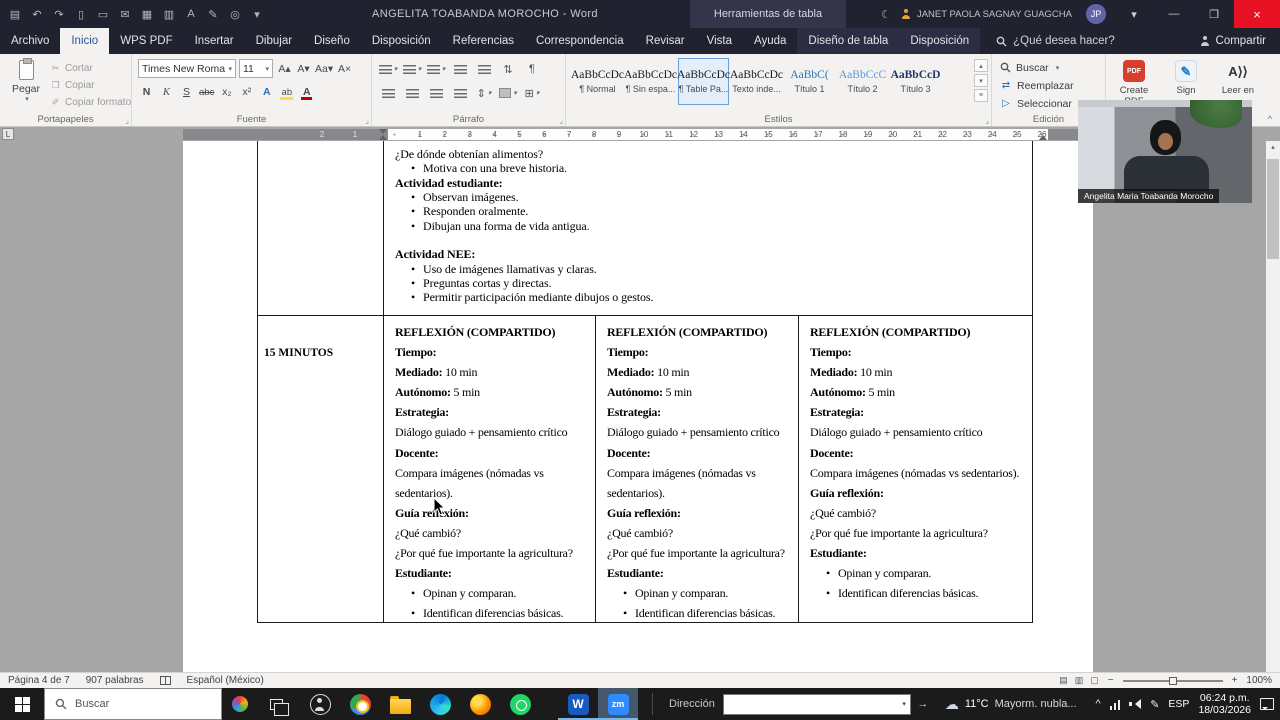  What do you see at coordinates (412, 93) in the screenshot?
I see `align-center-button` at bounding box center [412, 93].